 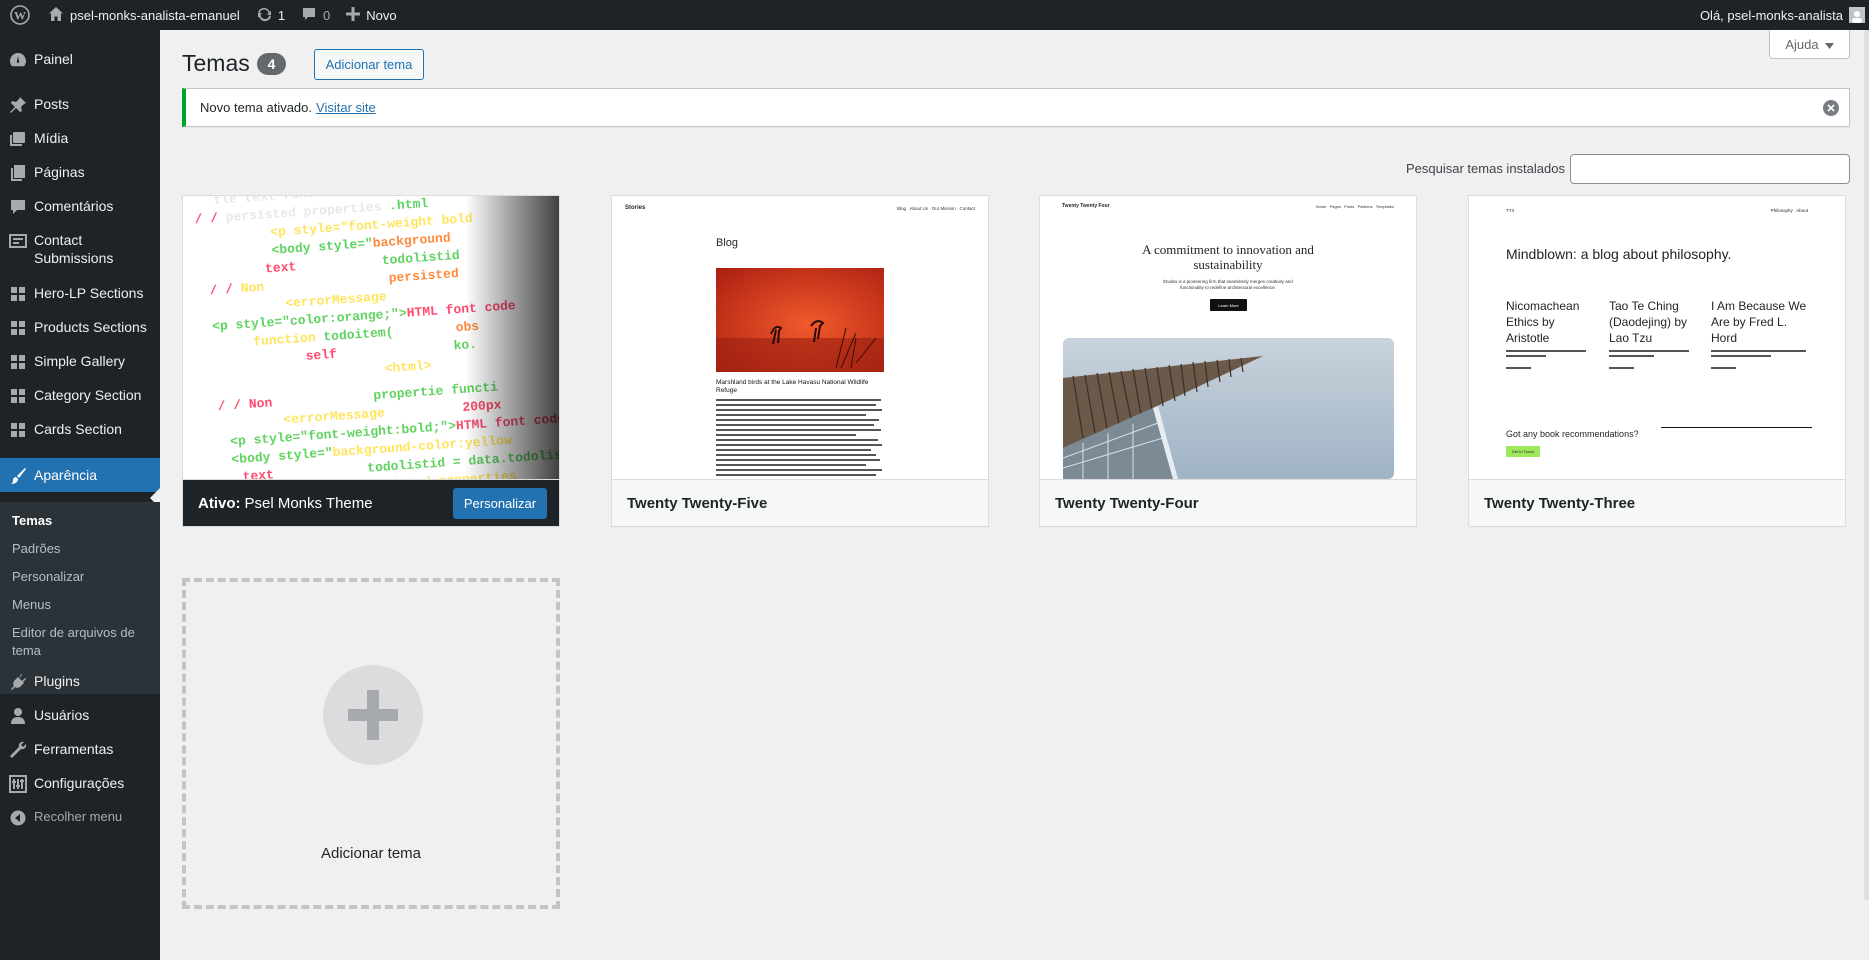 I want to click on sidebar-item-label: Configurações, so click(x=79, y=783).